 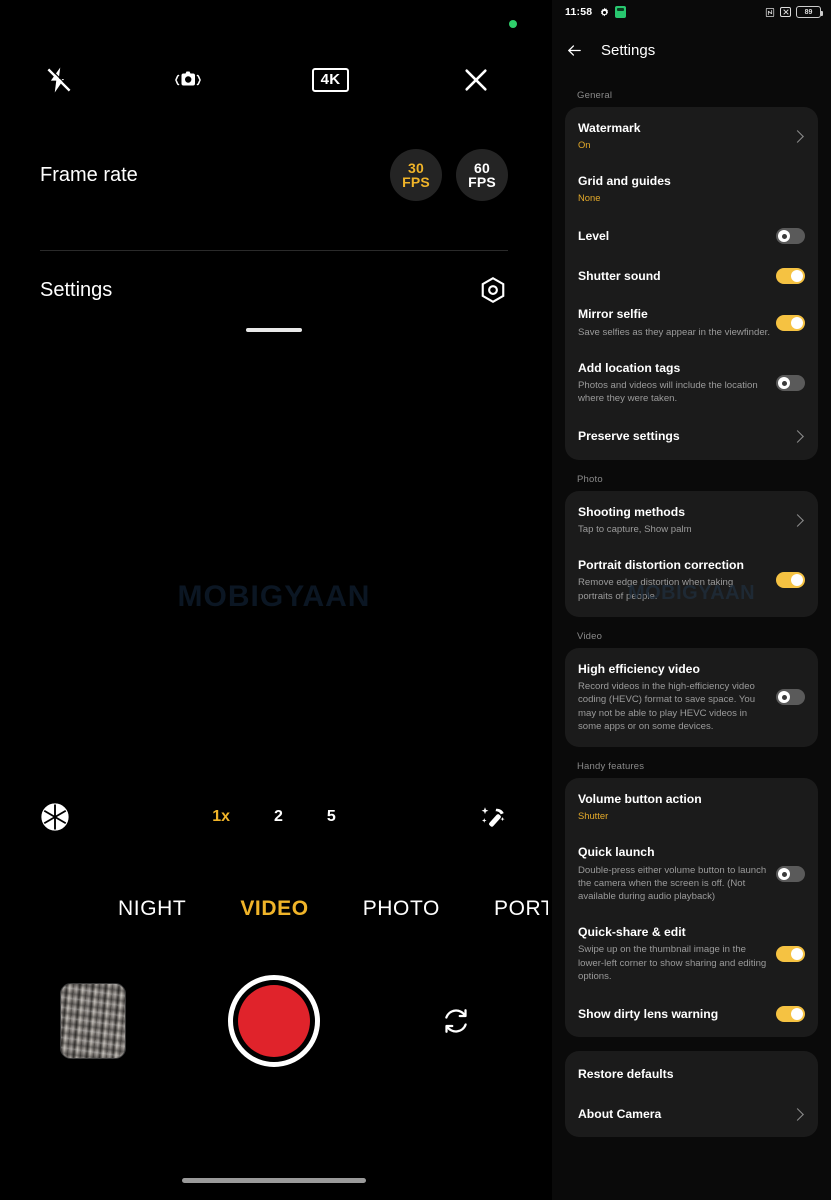 What do you see at coordinates (691, 807) in the screenshot?
I see `setting-row-volume-button-action: Volume button action Shutter` at bounding box center [691, 807].